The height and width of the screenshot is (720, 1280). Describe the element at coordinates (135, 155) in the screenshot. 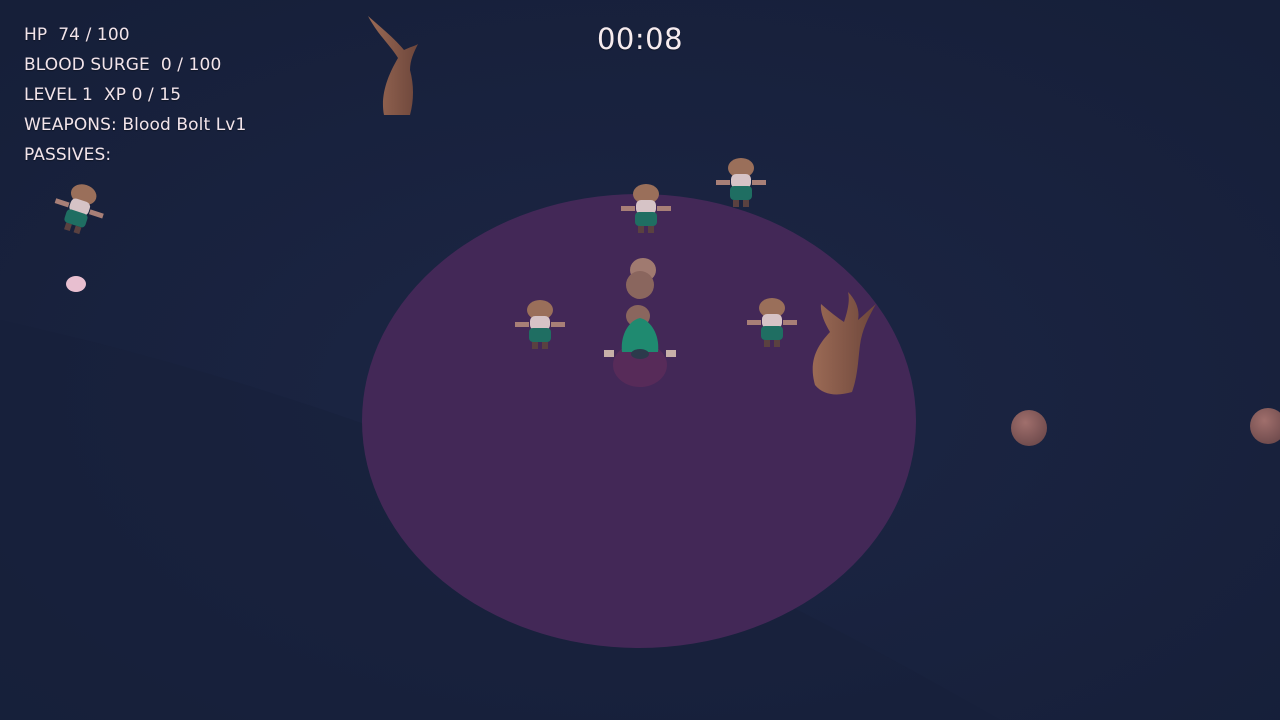

I see `passives-readout: PASSIVES:` at that location.